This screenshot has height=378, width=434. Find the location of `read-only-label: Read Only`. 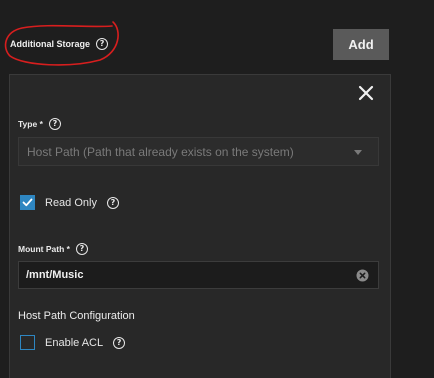

read-only-label: Read Only is located at coordinates (71, 202).